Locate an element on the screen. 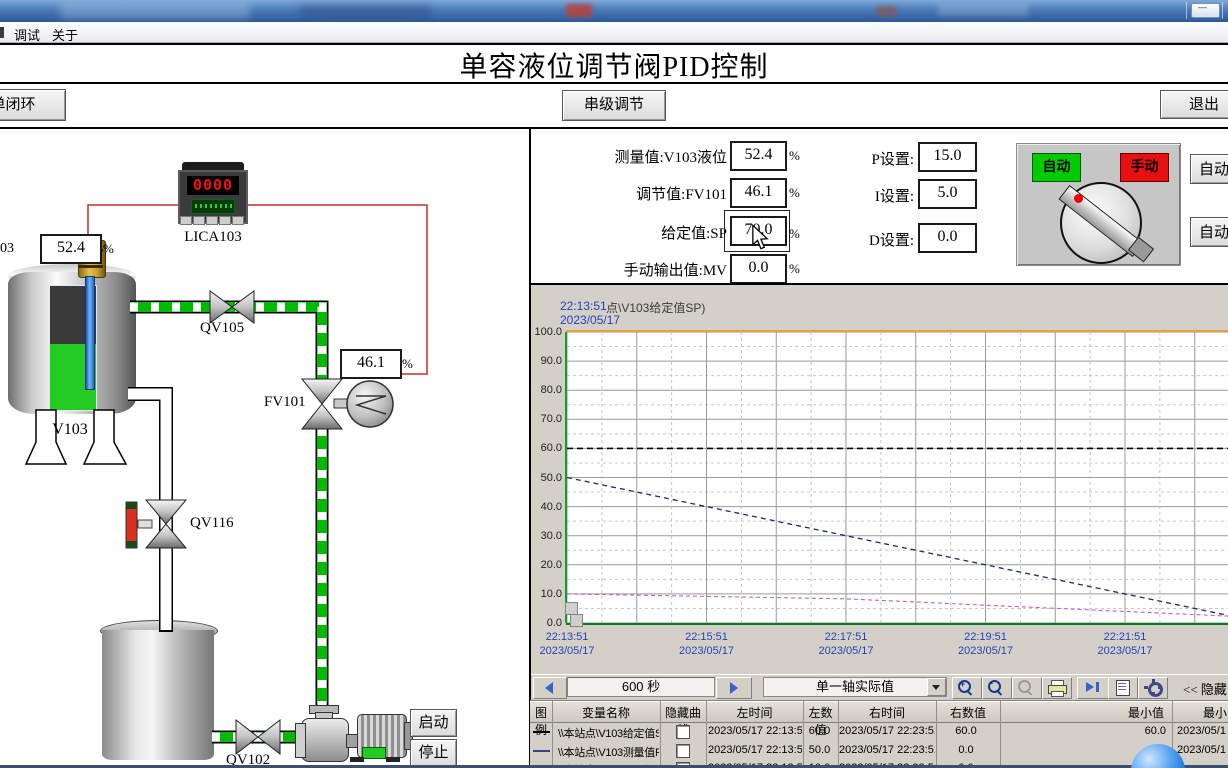 This screenshot has width=1228, height=768. chevron-down-icon is located at coordinates (936, 687).